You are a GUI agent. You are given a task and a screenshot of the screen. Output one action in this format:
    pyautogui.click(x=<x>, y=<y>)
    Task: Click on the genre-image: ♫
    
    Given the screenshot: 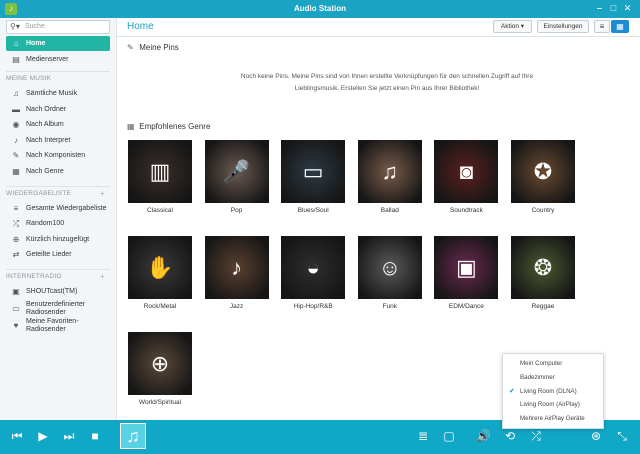 What is the action you would take?
    pyautogui.click(x=389, y=171)
    